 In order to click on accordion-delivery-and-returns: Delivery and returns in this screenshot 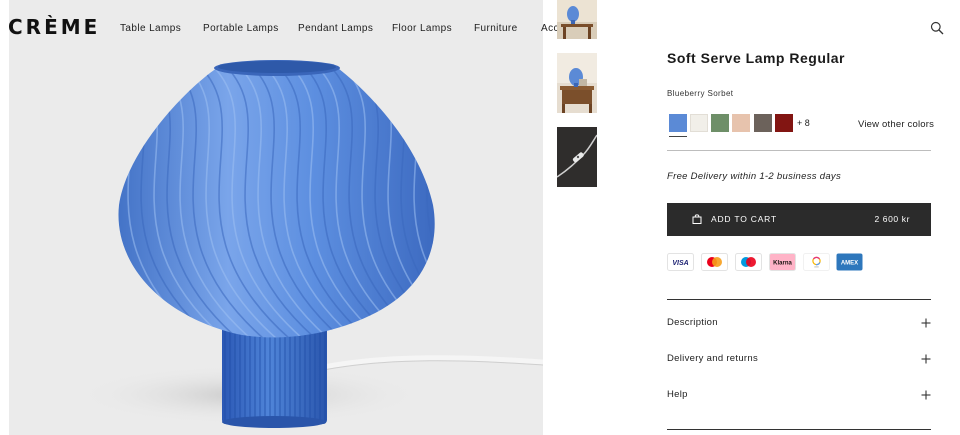, I will do `click(799, 360)`.